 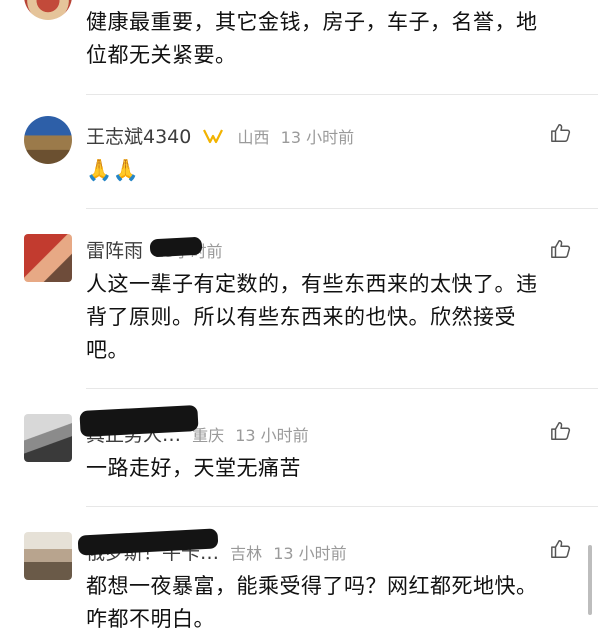 I want to click on comment-text: 🙏🙏, so click(x=113, y=170).